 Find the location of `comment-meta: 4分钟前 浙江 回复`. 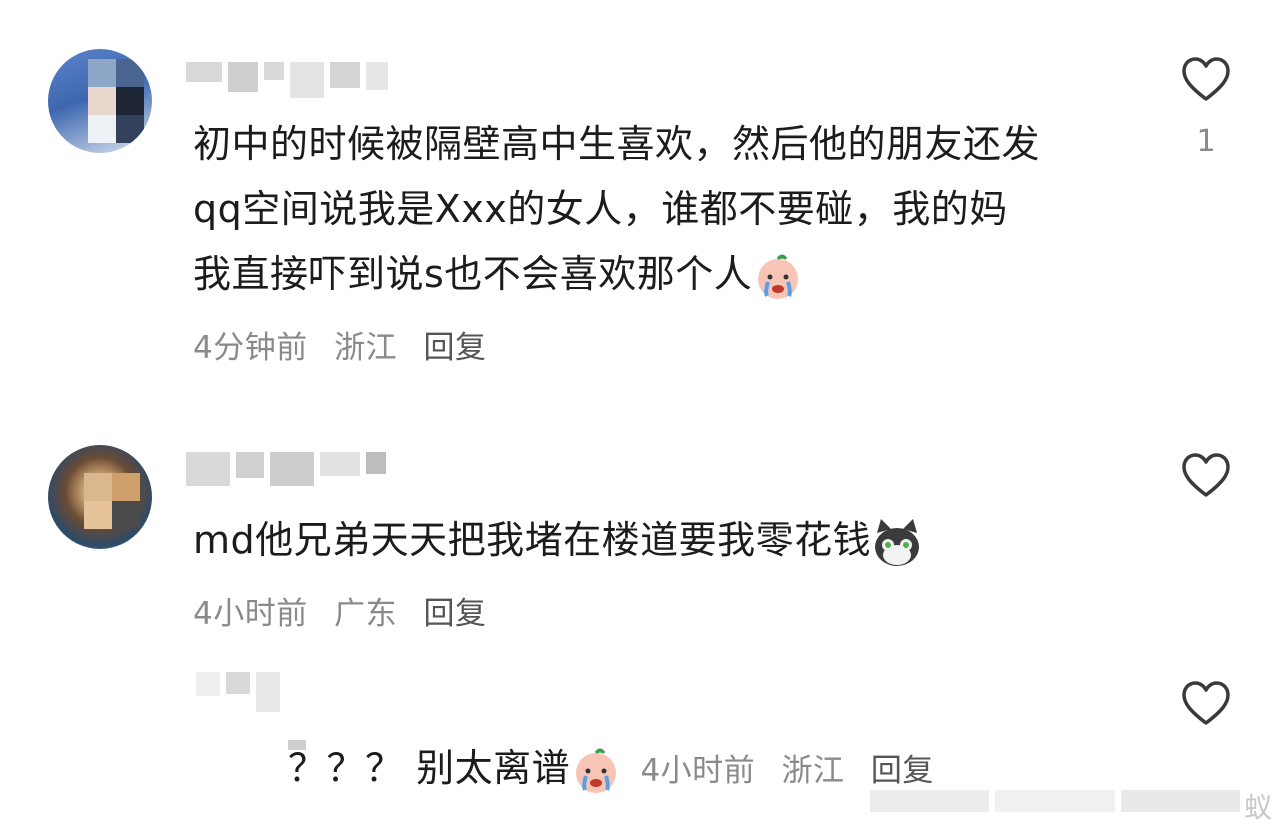

comment-meta: 4分钟前 浙江 回复 is located at coordinates (339, 344).